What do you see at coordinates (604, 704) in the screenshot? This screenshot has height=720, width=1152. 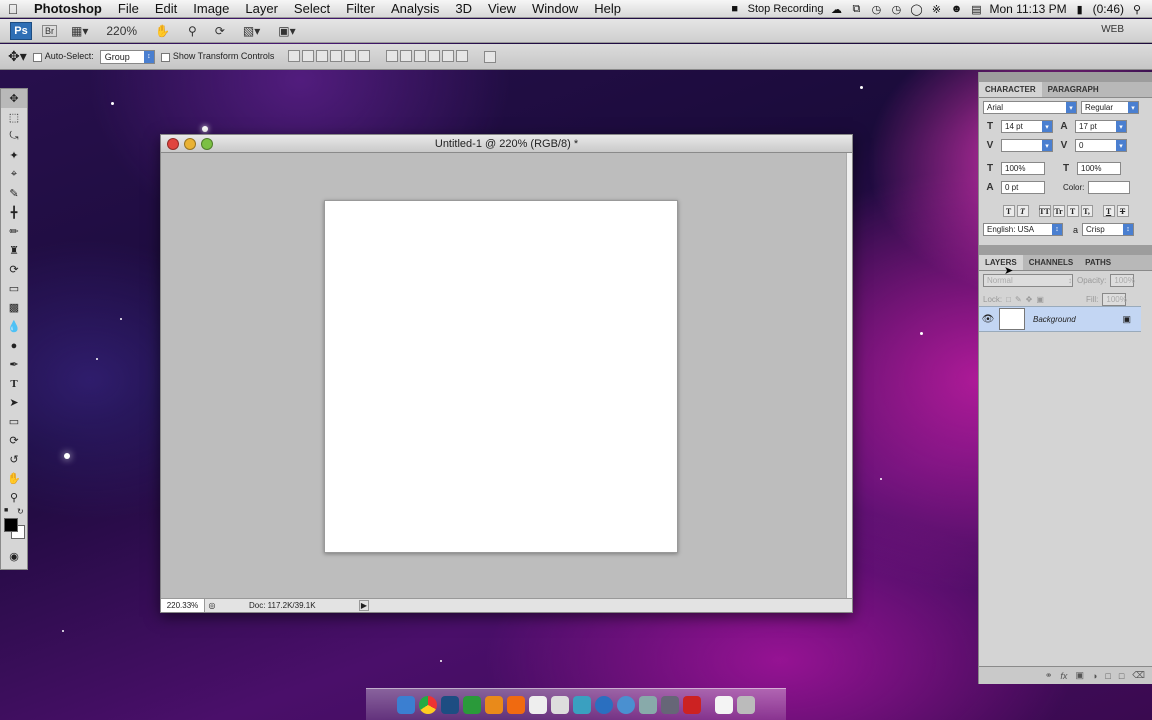 I see `app-icon-blue` at bounding box center [604, 704].